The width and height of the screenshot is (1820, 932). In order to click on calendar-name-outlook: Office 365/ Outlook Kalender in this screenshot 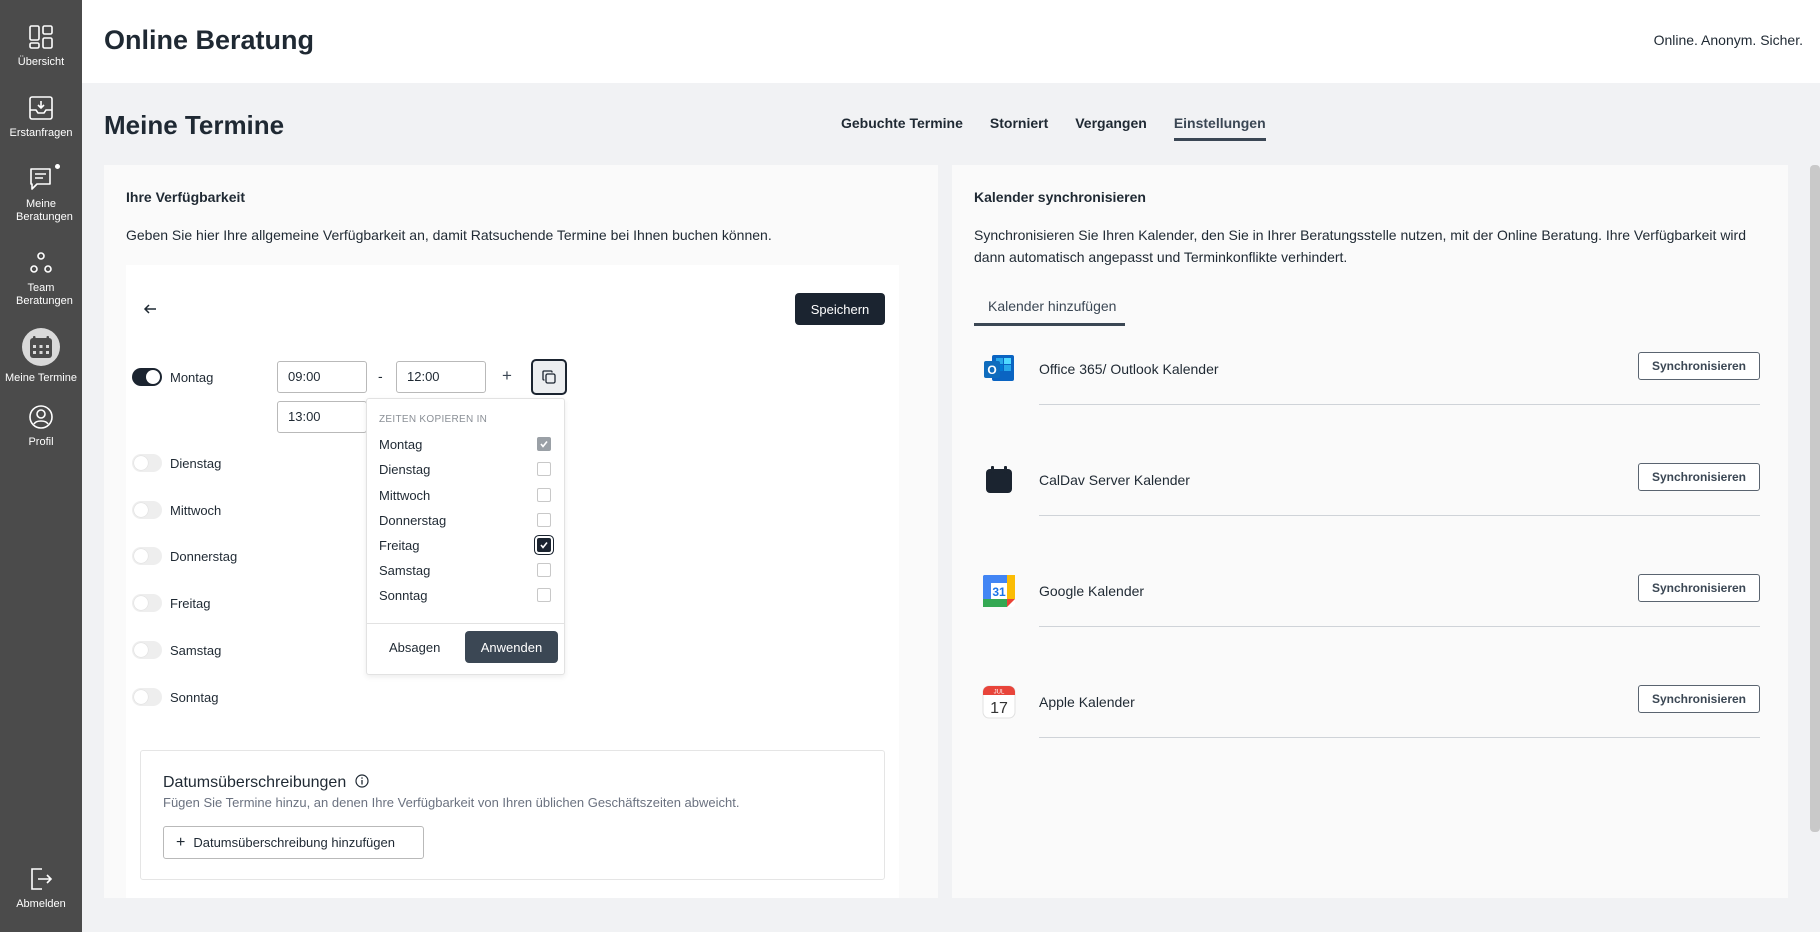, I will do `click(1129, 369)`.